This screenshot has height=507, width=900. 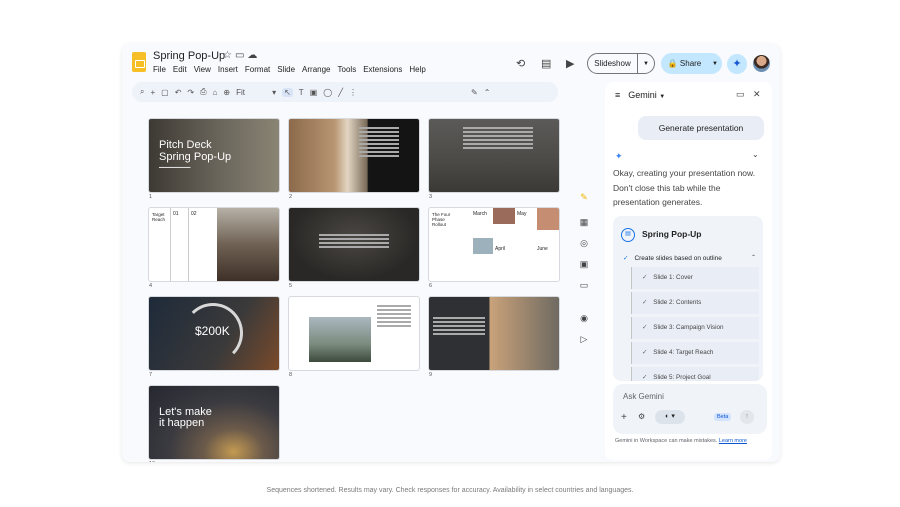 I want to click on document-title: Spring Pop-Up, so click(x=189, y=56).